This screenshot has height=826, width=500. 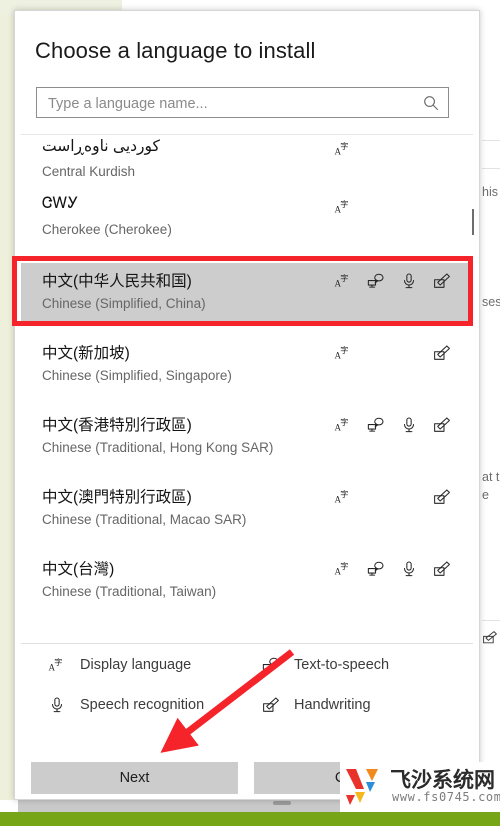 What do you see at coordinates (86, 353) in the screenshot?
I see `language-native-name: 中文(新加坡)` at bounding box center [86, 353].